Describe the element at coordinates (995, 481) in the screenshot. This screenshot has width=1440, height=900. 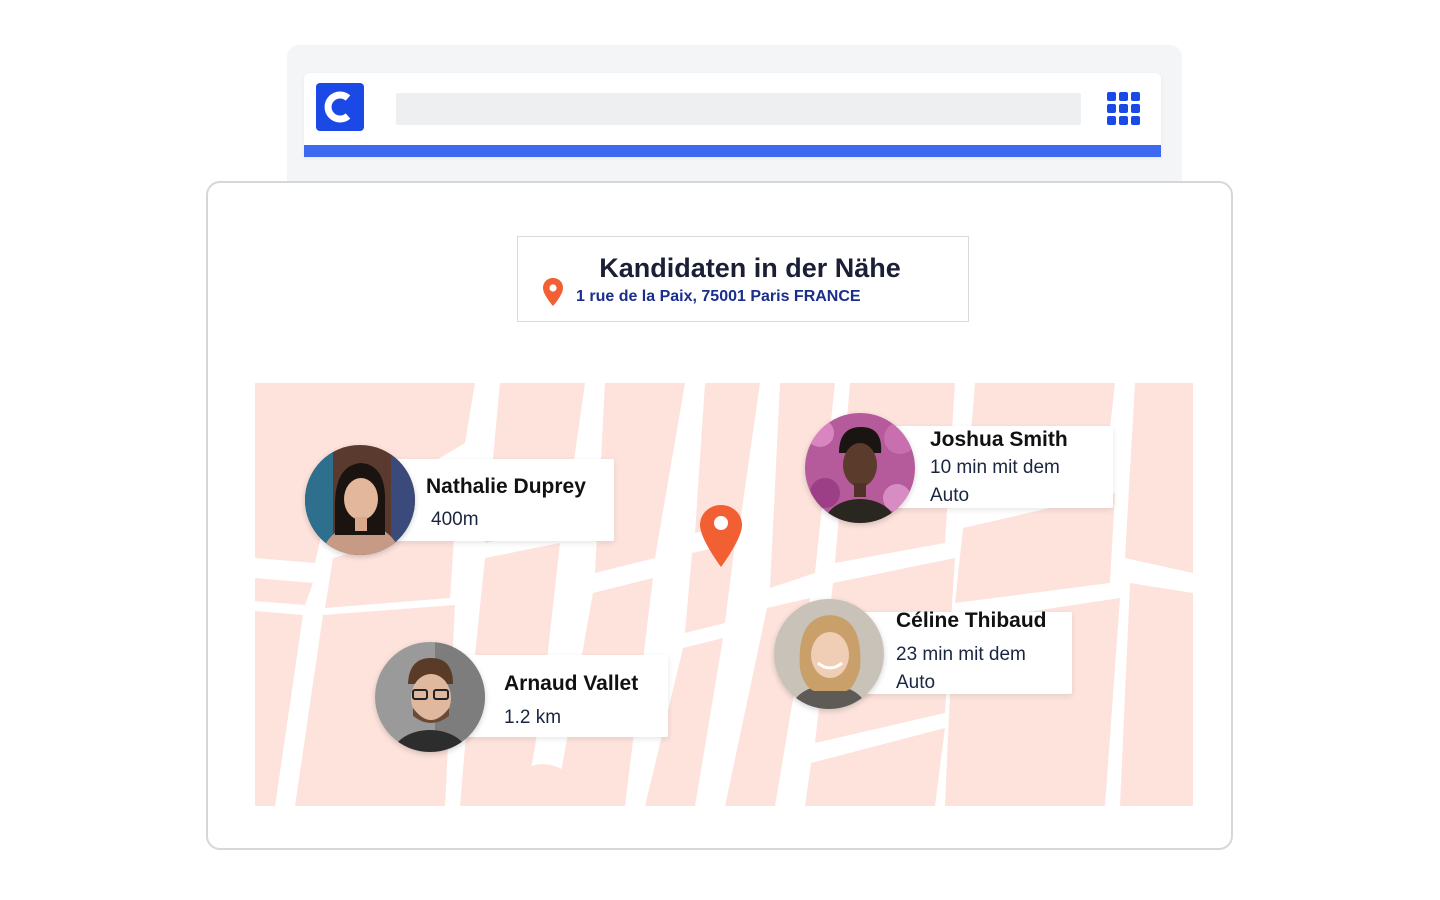
I see `candidate-distance: 10 min mit dem Auto` at that location.